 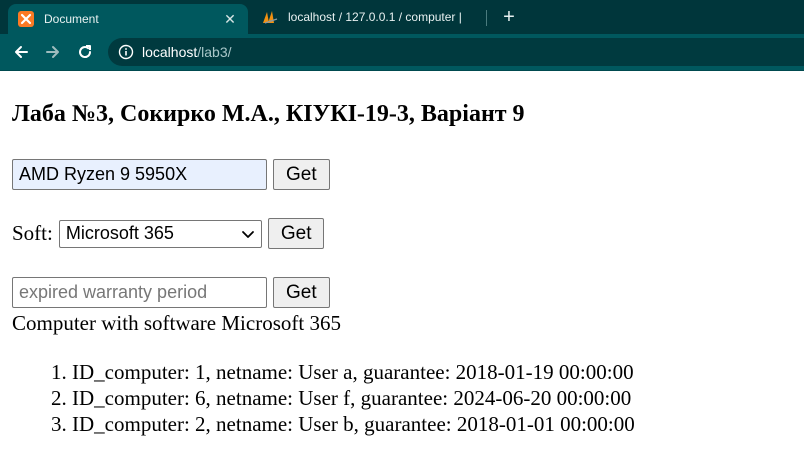 I want to click on warranty-form: Get, so click(x=171, y=292).